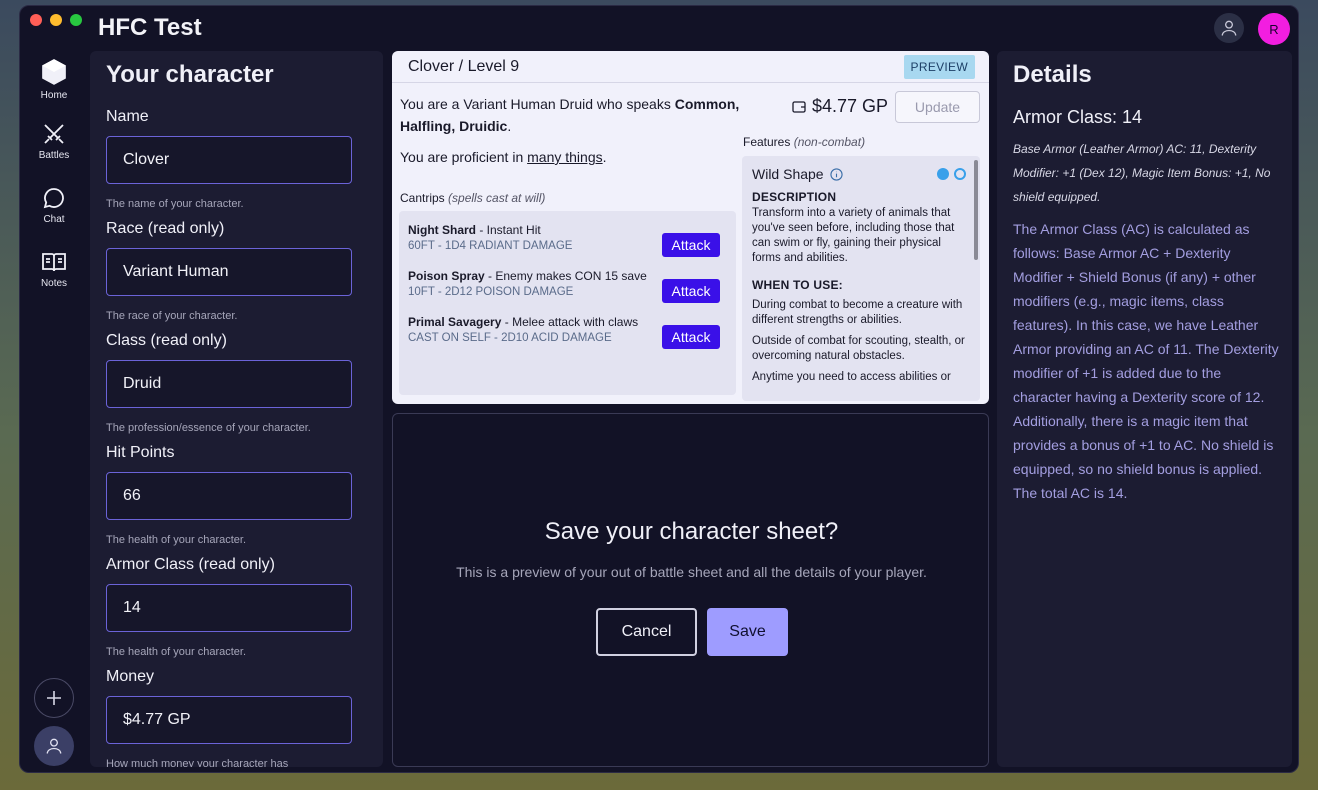  What do you see at coordinates (690, 67) in the screenshot?
I see `preview-header: Clover / Level 9 PREVIEW` at bounding box center [690, 67].